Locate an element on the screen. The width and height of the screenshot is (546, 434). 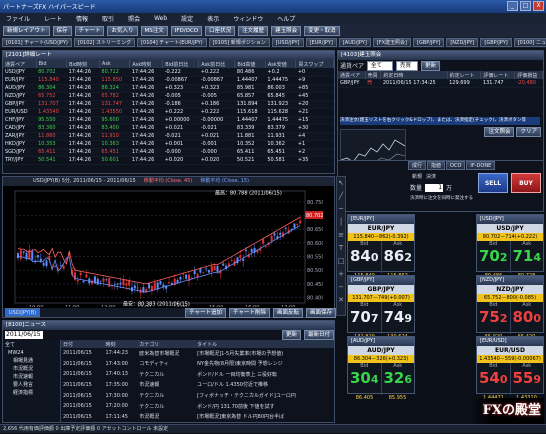
menu-info: 情報 is located at coordinates (82, 18).